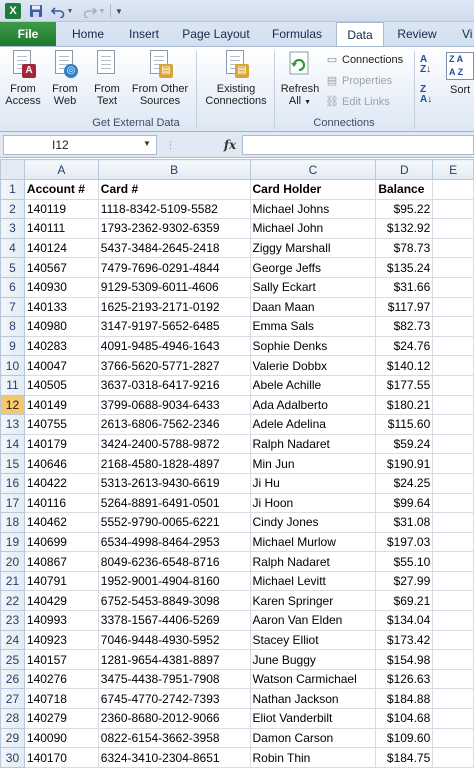  What do you see at coordinates (404, 326) in the screenshot?
I see `cell-d8: $82.73` at bounding box center [404, 326].